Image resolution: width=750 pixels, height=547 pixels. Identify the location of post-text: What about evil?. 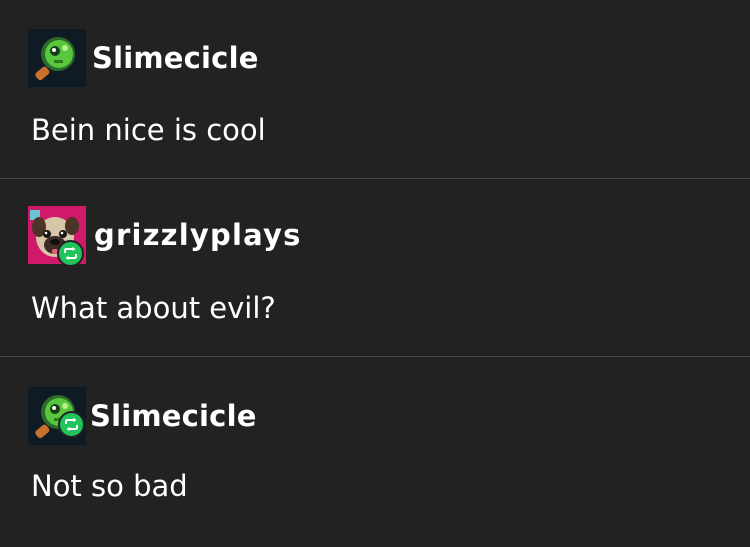
(153, 308).